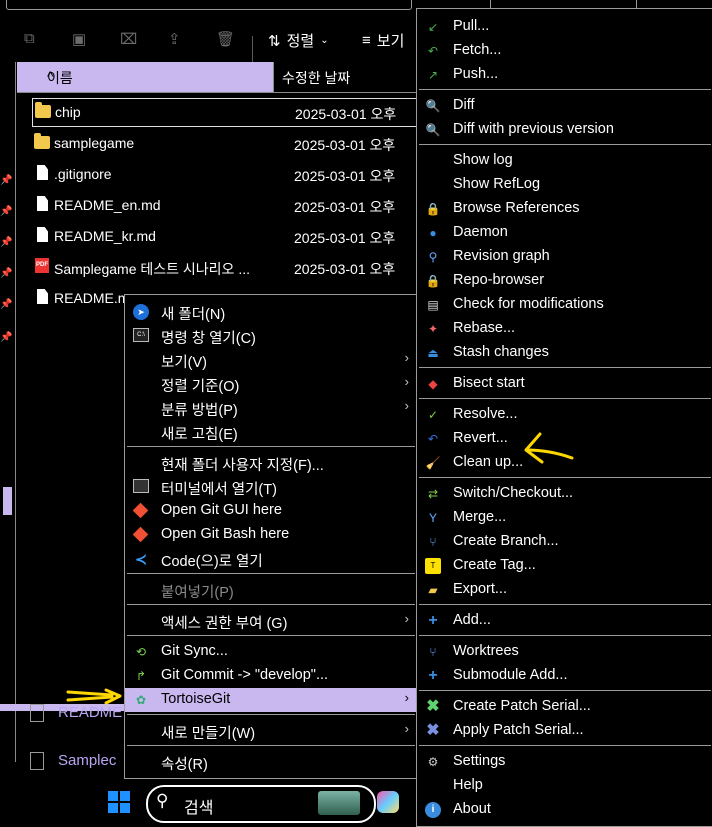 The image size is (712, 827). Describe the element at coordinates (141, 652) in the screenshot. I see `git-sync-icon: ⟲` at that location.